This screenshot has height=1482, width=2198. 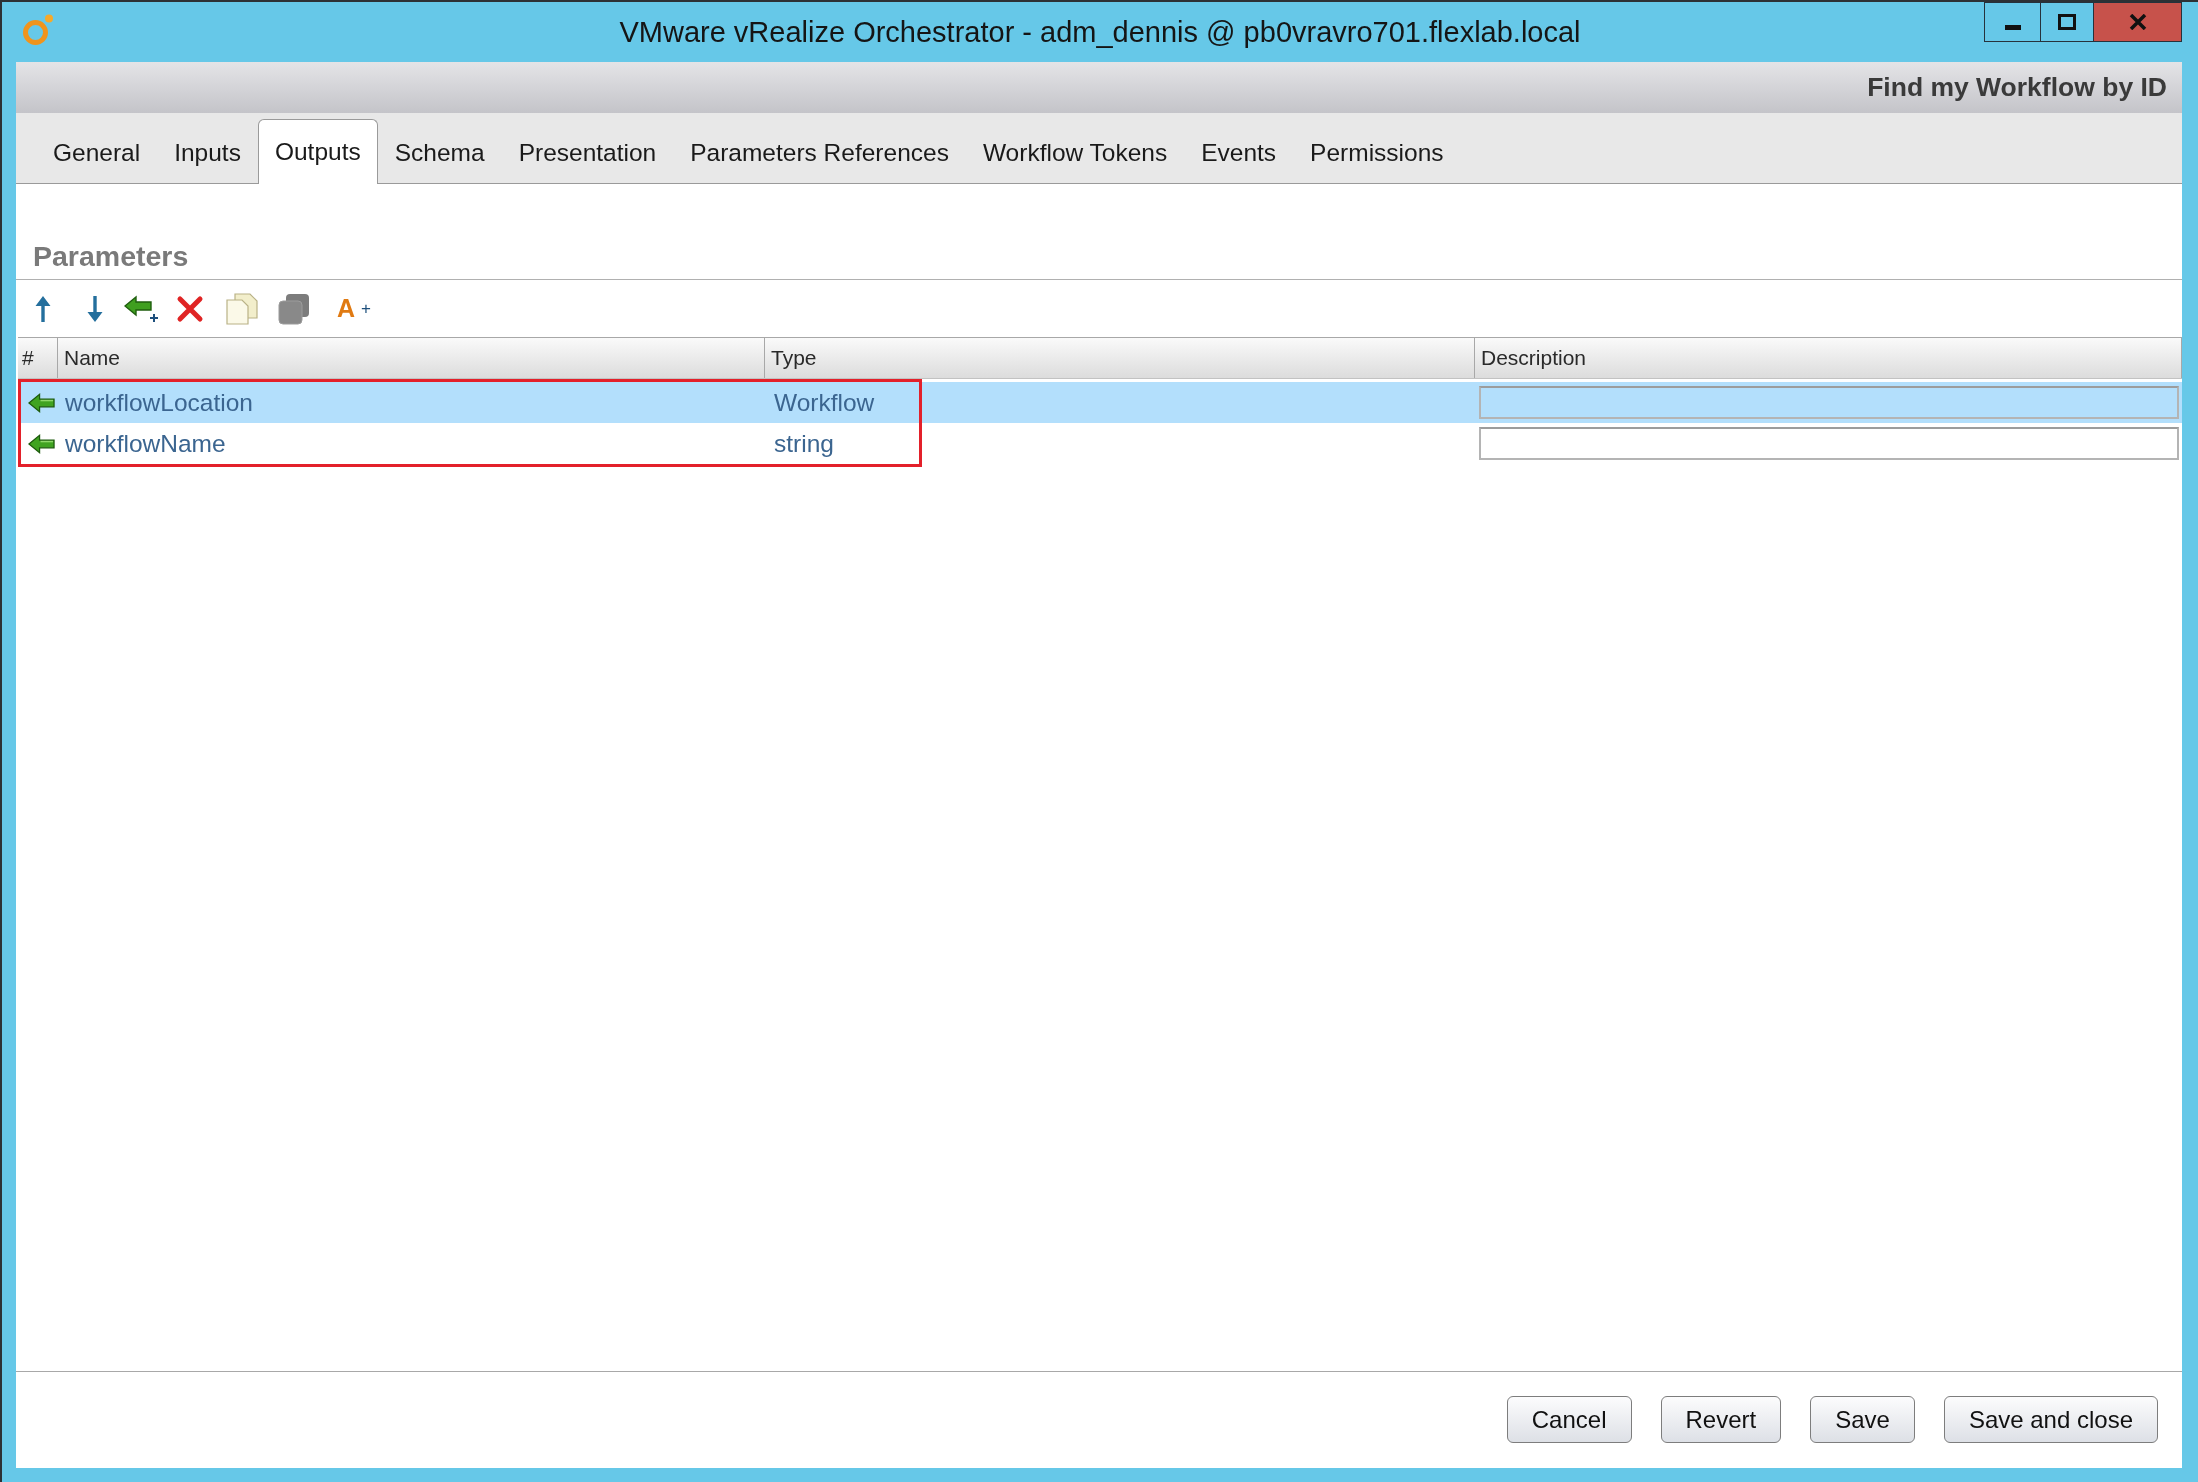 What do you see at coordinates (1239, 152) in the screenshot?
I see `tab: Events` at bounding box center [1239, 152].